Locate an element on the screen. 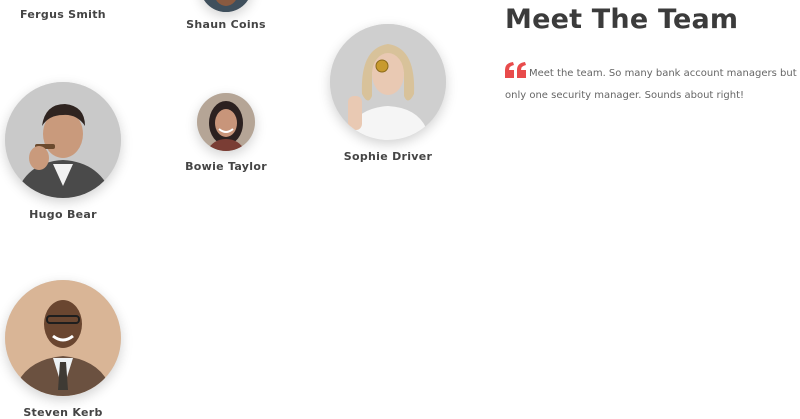 Image resolution: width=800 pixels, height=419 pixels. member-name: Fergus Smith is located at coordinates (63, 14).